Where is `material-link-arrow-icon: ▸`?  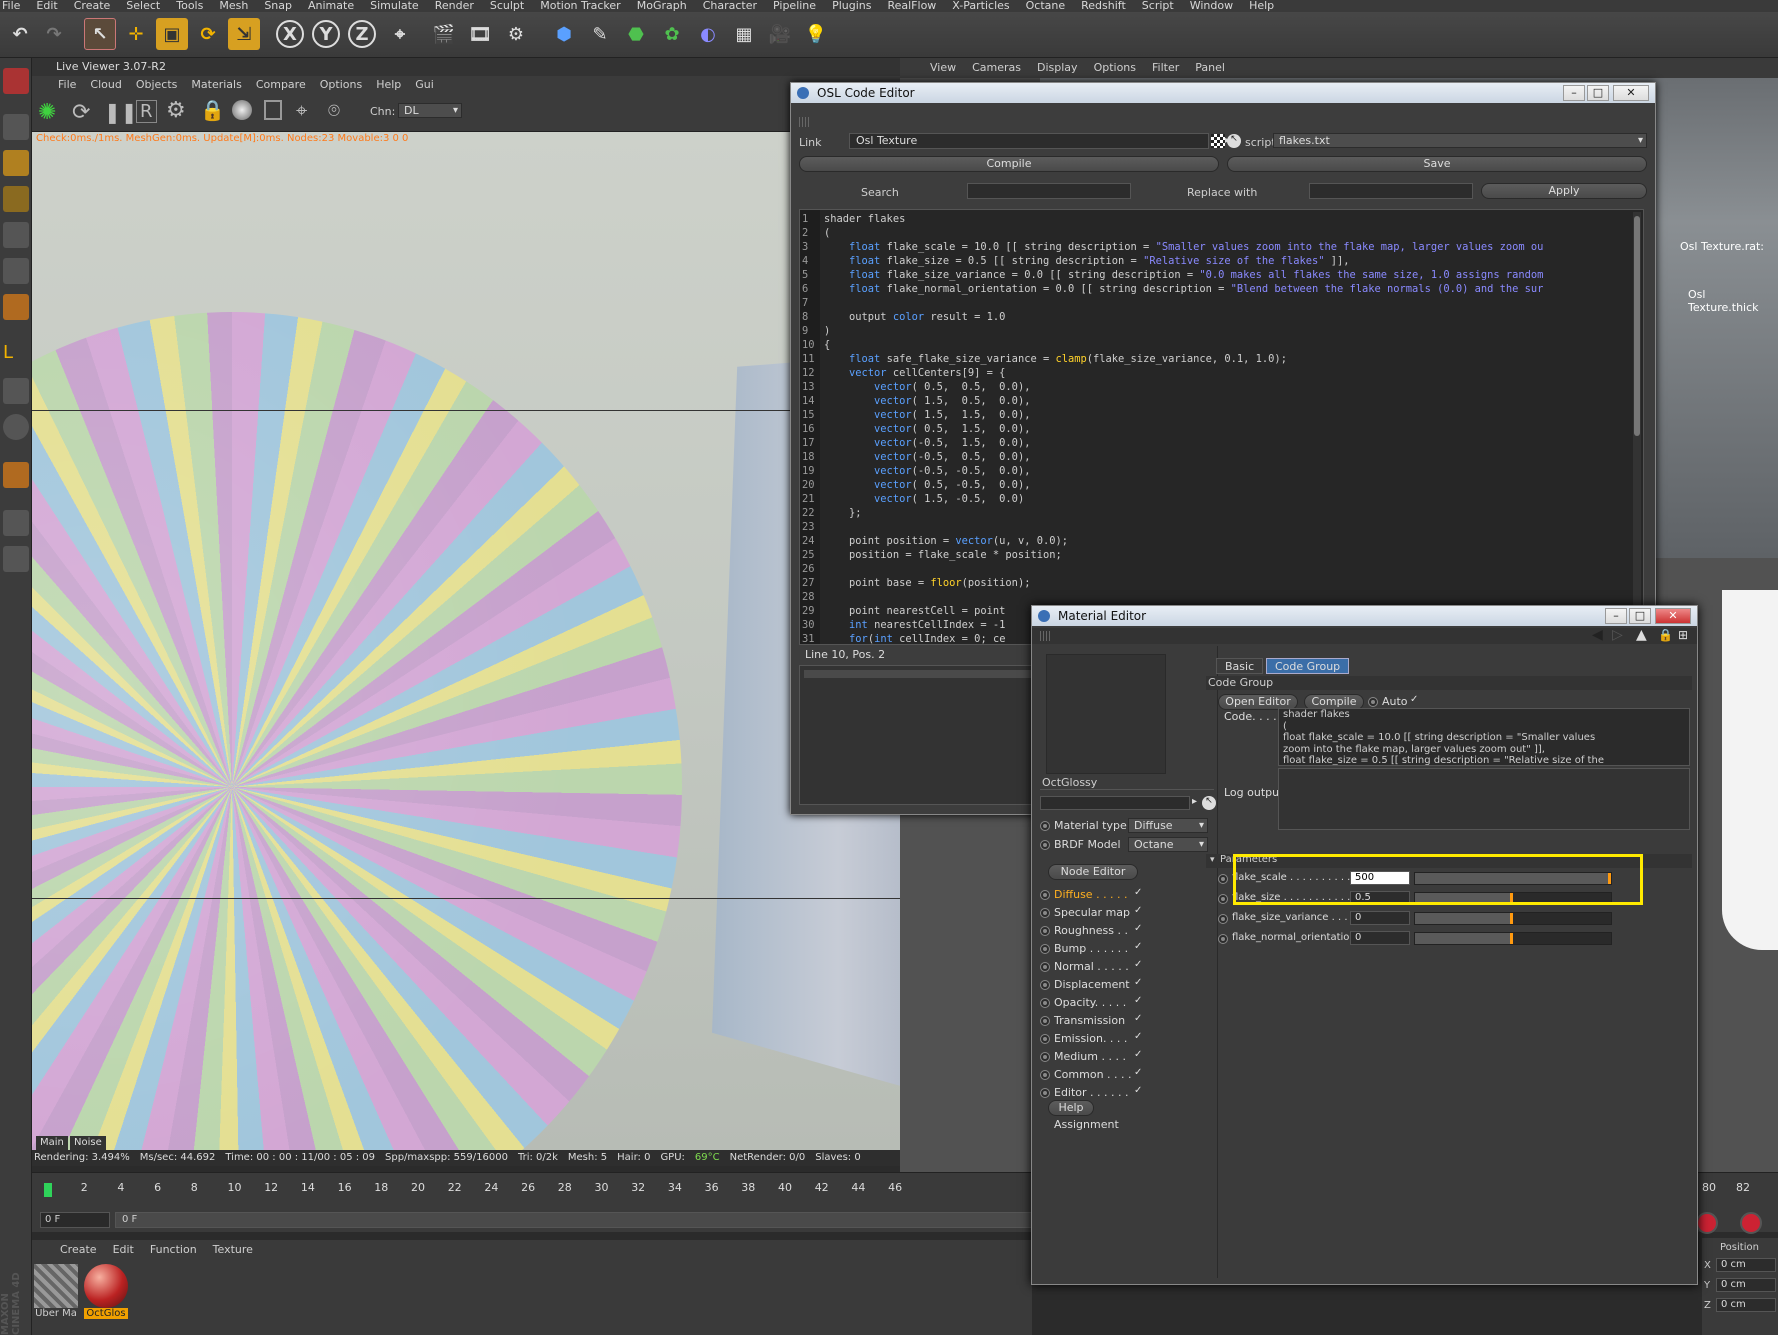
material-link-arrow-icon: ▸ is located at coordinates (1194, 801).